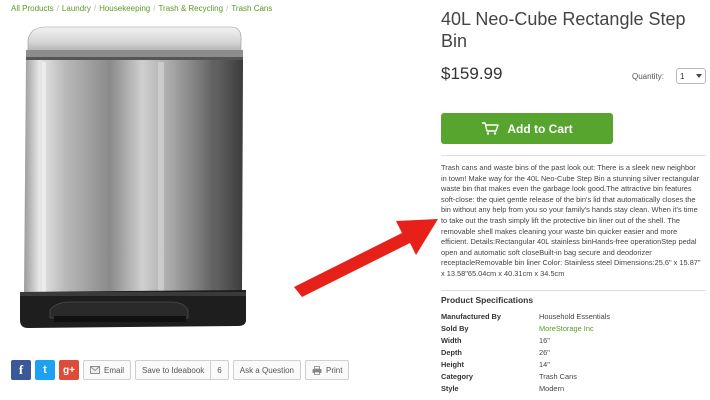  What do you see at coordinates (573, 364) in the screenshot?
I see `table-row: Height 14"` at bounding box center [573, 364].